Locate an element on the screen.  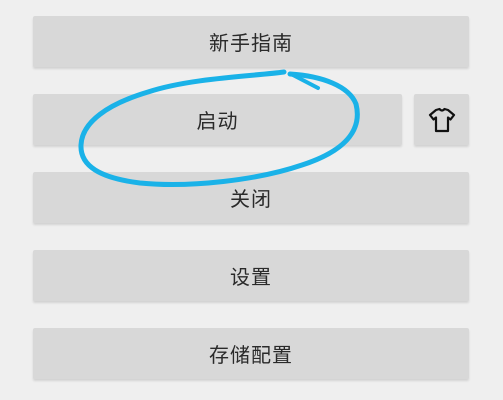
close-button-label: 关闭 is located at coordinates (251, 199).